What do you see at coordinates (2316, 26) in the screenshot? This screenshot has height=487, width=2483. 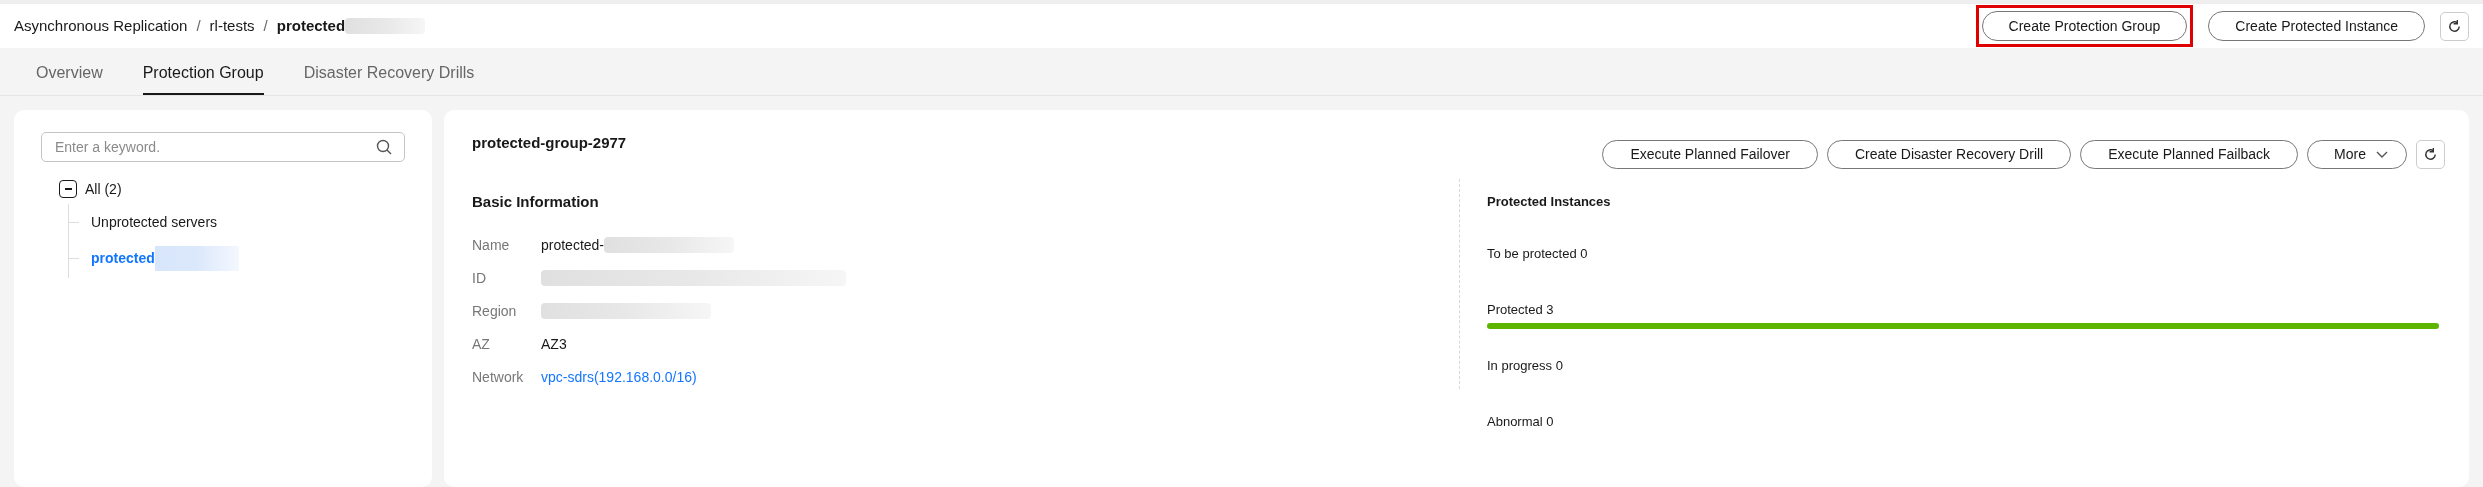 I see `create-button: Create Protected Instance` at bounding box center [2316, 26].